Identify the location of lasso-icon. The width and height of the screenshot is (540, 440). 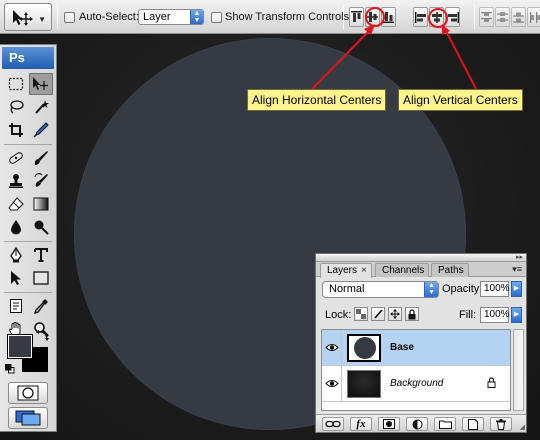
(17, 107).